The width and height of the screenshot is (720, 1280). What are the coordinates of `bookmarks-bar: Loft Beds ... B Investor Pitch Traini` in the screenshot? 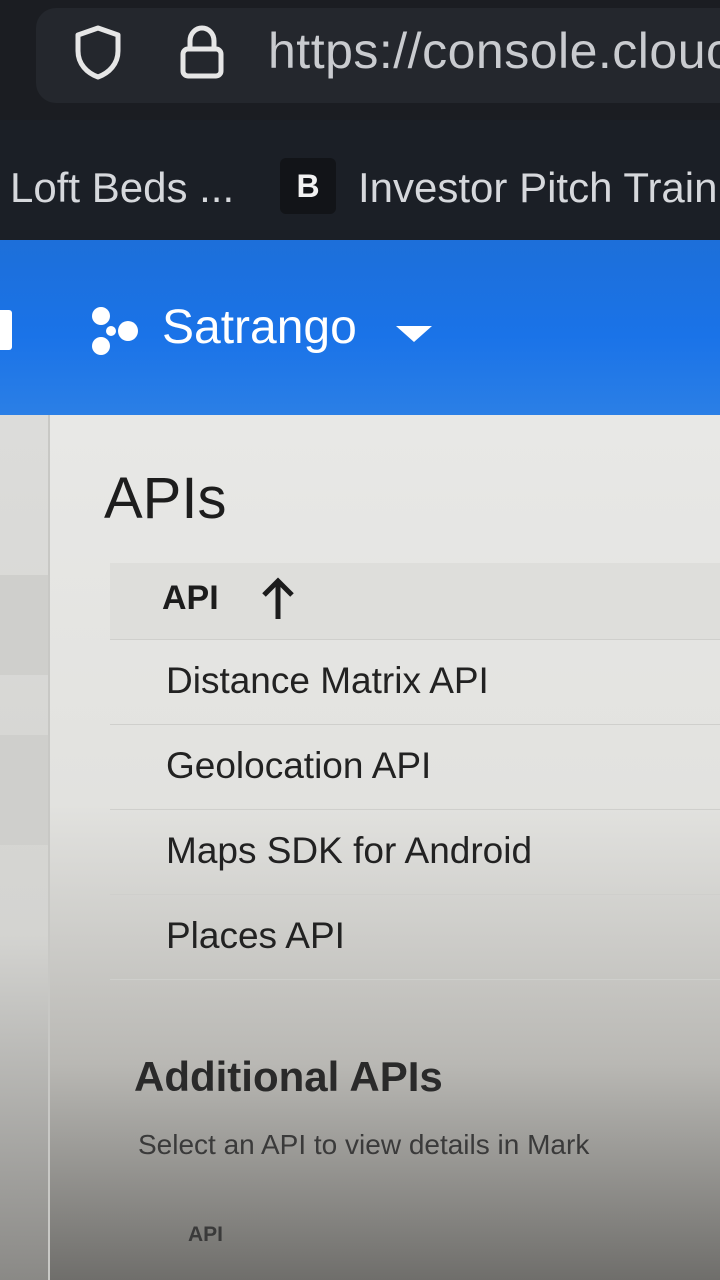 It's located at (360, 180).